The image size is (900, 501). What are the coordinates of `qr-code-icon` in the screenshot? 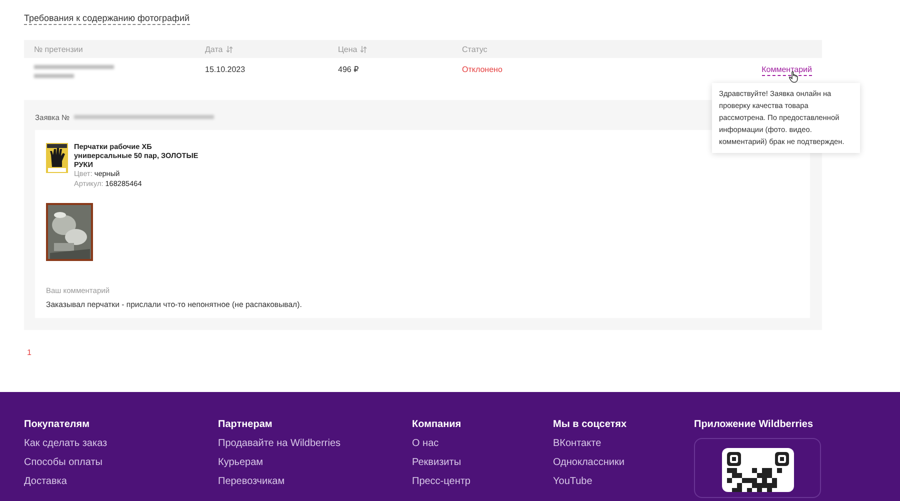 It's located at (758, 470).